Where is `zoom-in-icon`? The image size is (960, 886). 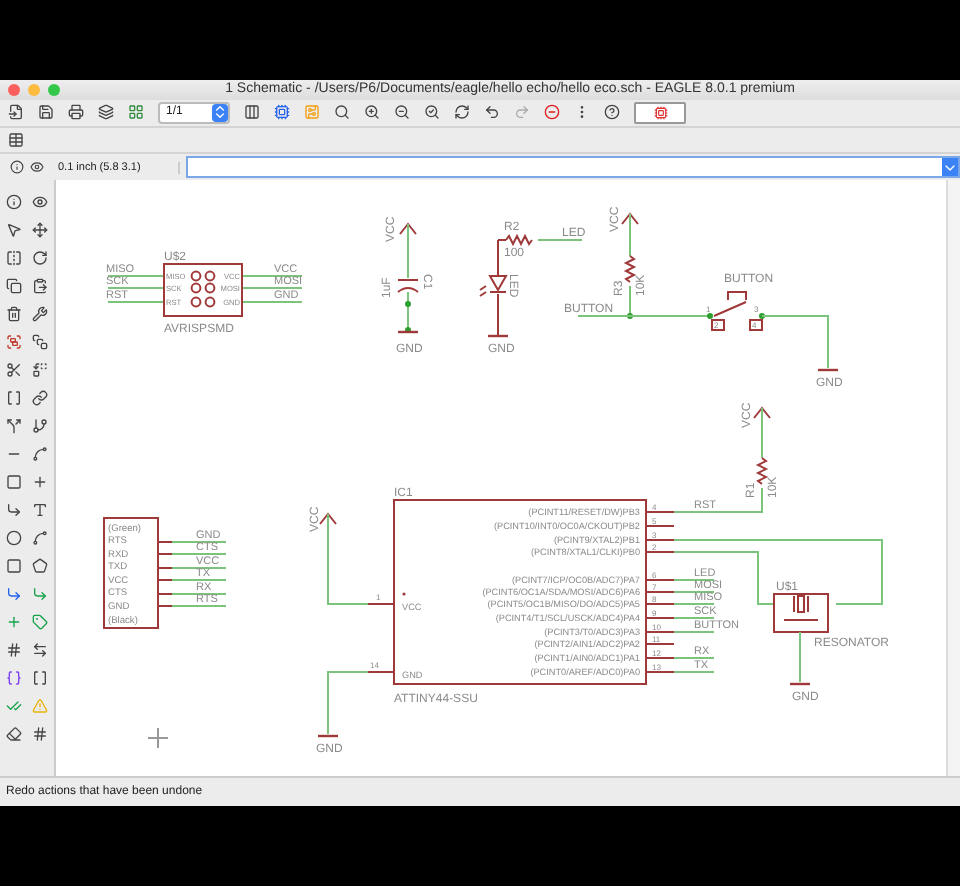
zoom-in-icon is located at coordinates (372, 112).